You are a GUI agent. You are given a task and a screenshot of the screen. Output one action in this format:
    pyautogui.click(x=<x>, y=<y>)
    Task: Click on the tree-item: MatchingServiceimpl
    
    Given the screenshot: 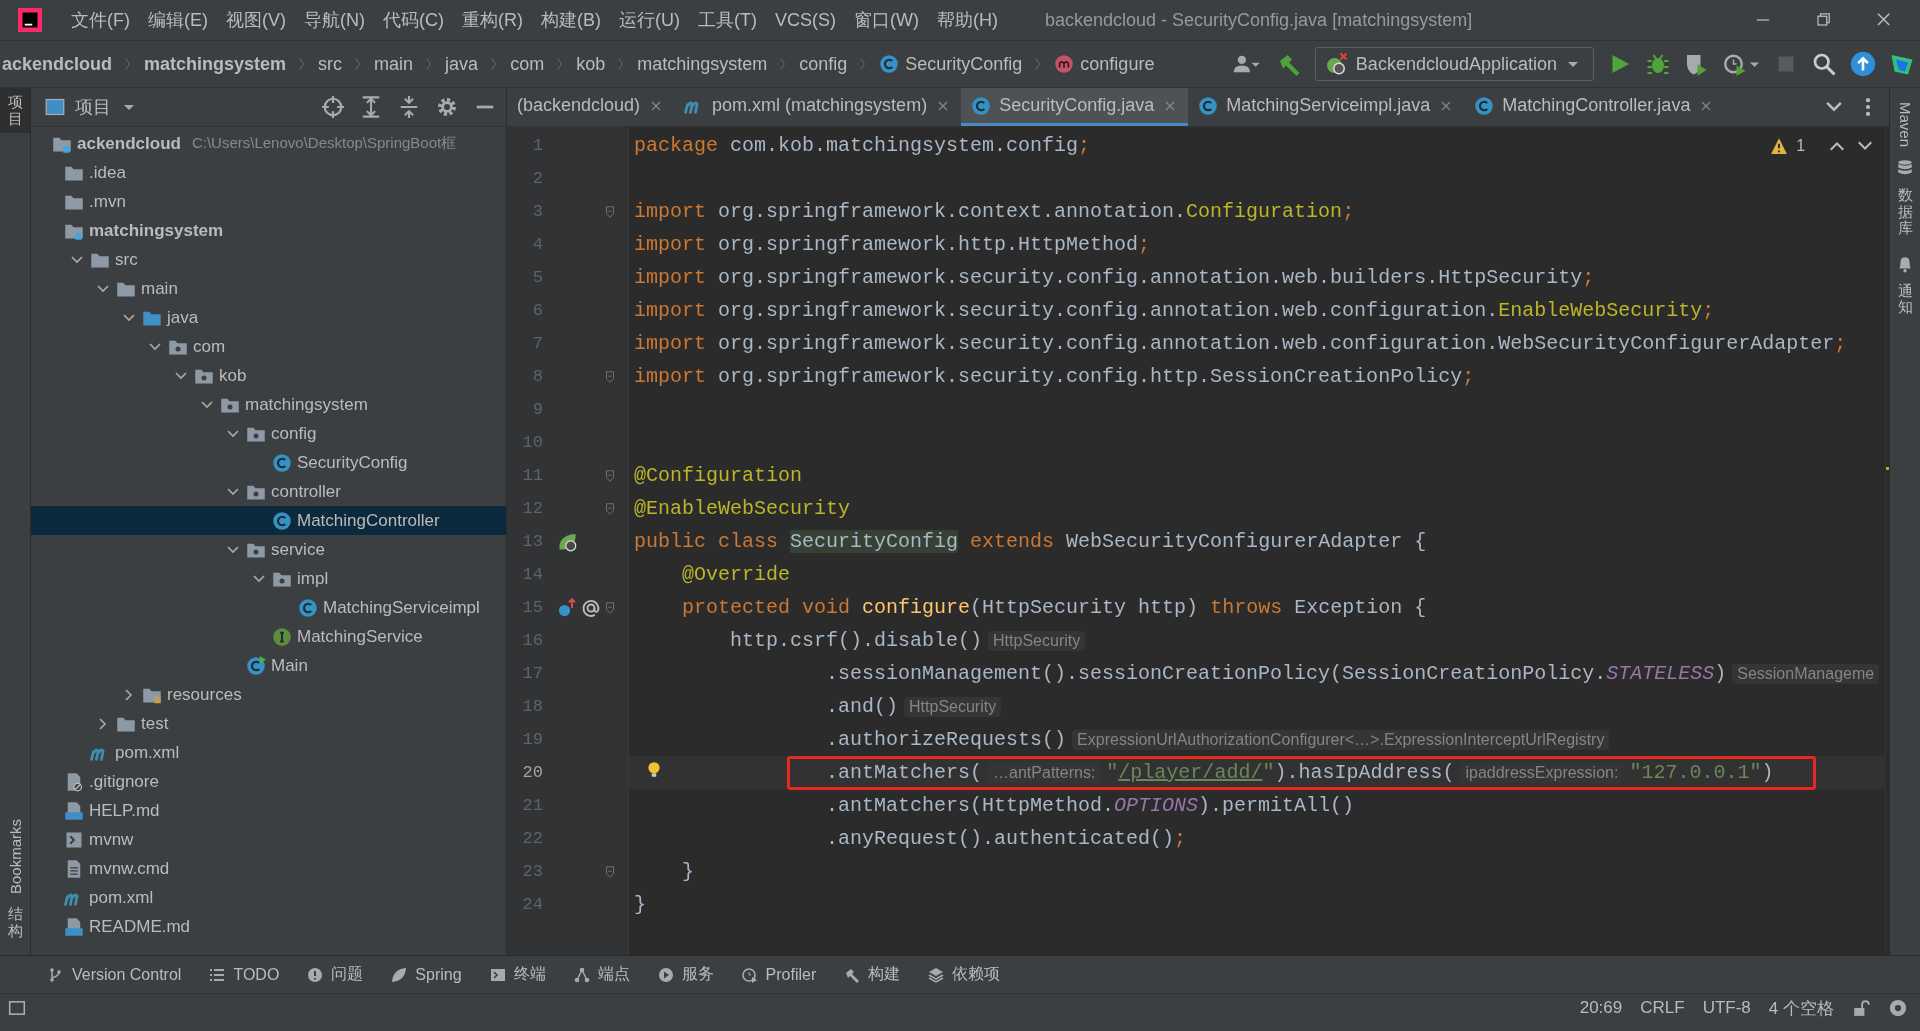 What is the action you would take?
    pyautogui.click(x=268, y=607)
    